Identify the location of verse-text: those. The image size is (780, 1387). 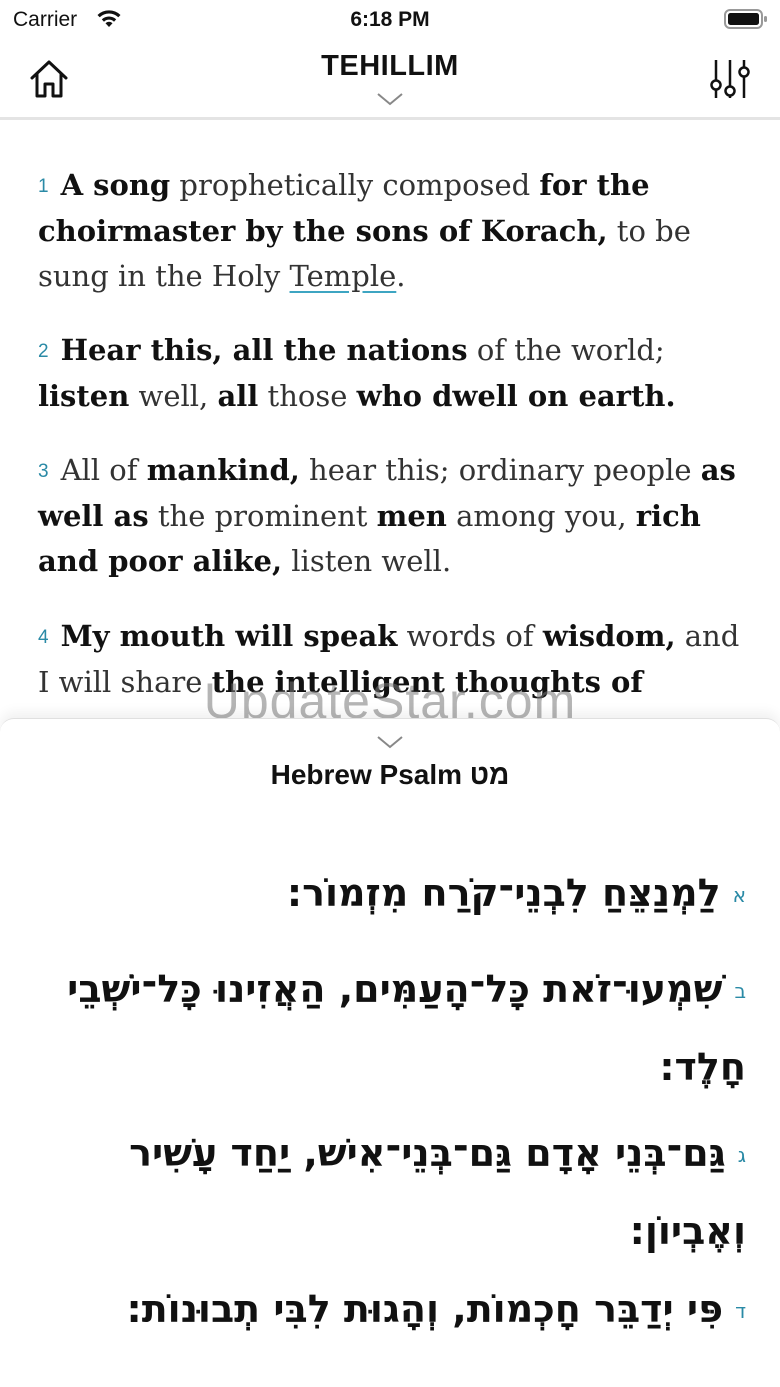
(307, 396).